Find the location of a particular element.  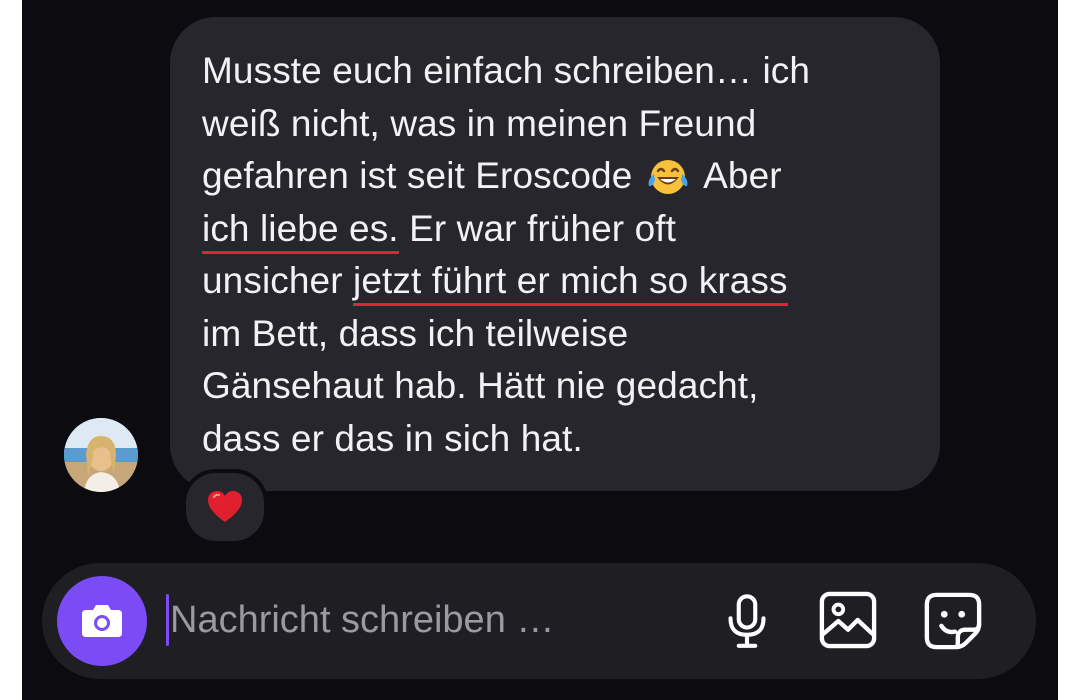

message-line: im Bett, dass ich teilweise is located at coordinates (555, 334).